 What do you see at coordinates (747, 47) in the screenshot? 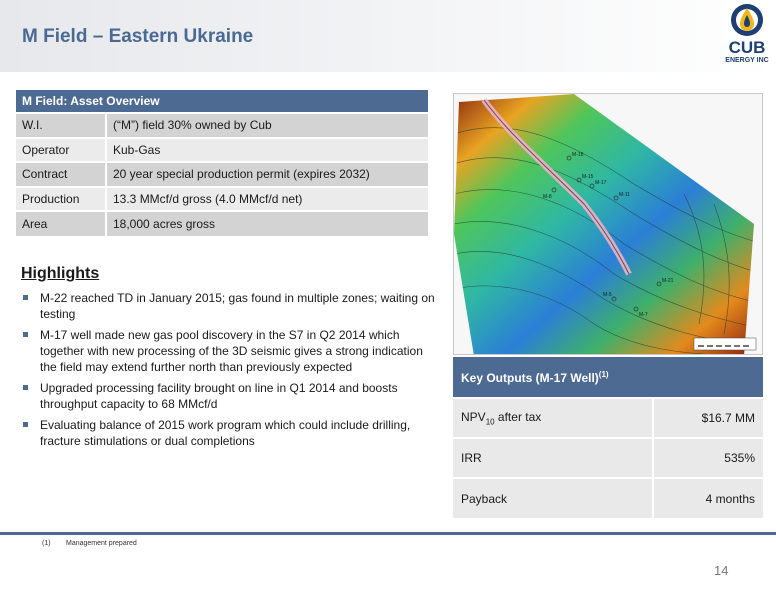
I see `logo-name: CUB` at bounding box center [747, 47].